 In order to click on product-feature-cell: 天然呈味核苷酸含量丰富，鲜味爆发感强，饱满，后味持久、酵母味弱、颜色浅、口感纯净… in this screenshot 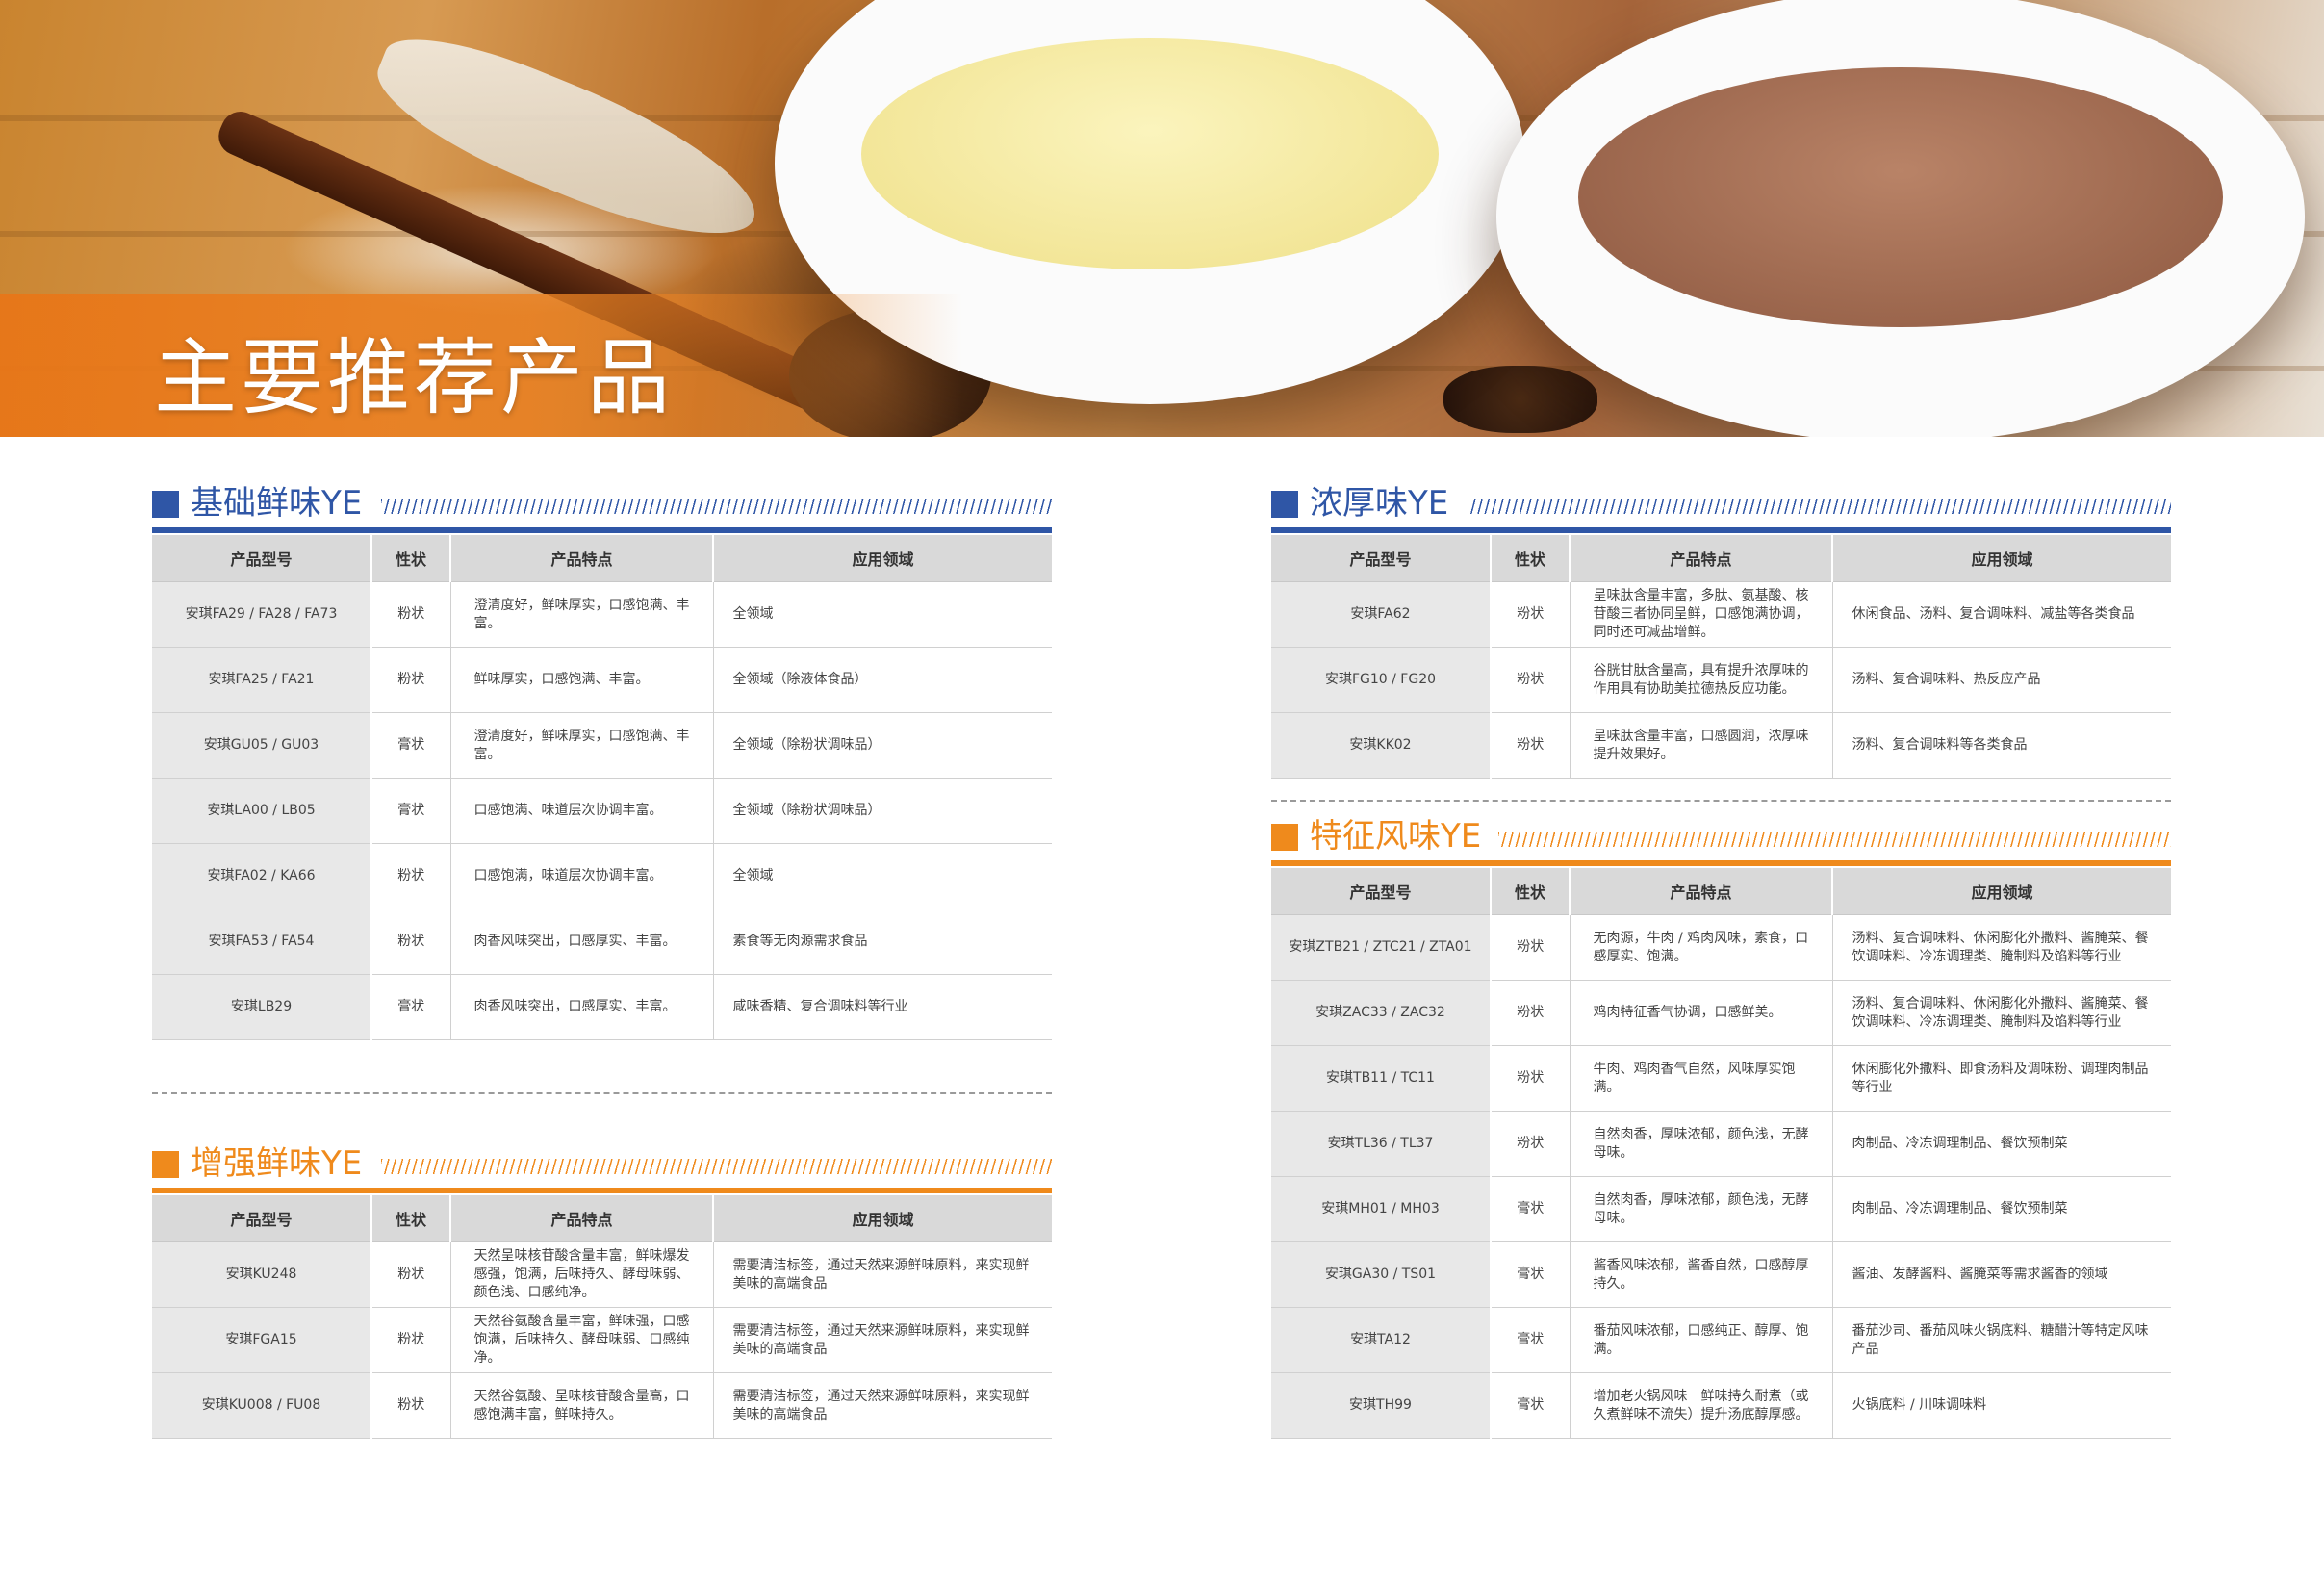, I will do `click(582, 1275)`.